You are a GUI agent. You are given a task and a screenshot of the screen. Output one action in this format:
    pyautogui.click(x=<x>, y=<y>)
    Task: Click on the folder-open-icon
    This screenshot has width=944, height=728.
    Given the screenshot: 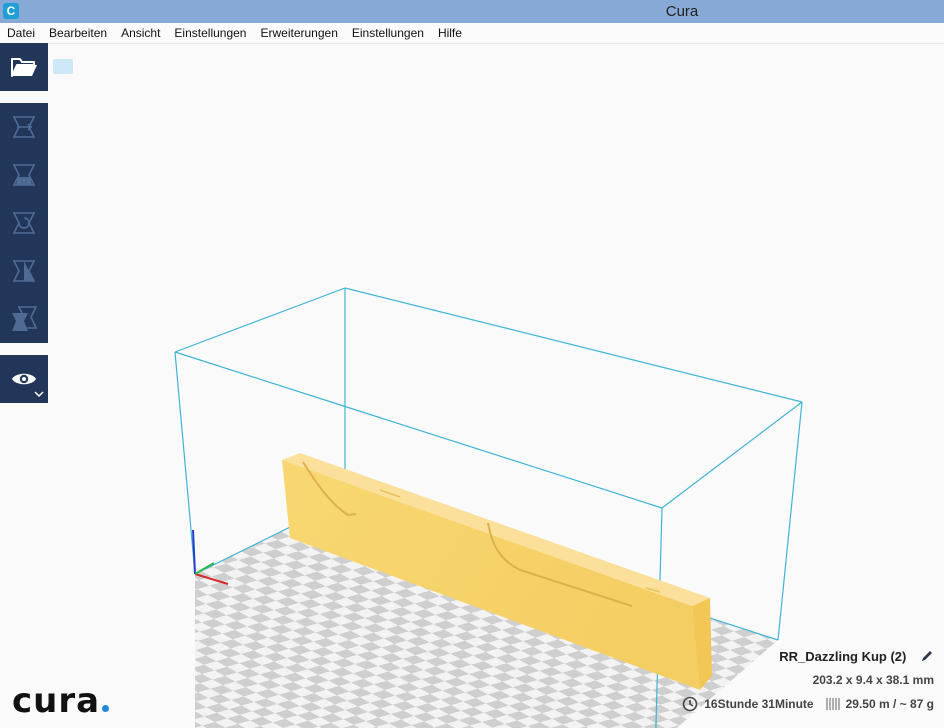 What is the action you would take?
    pyautogui.click(x=24, y=67)
    